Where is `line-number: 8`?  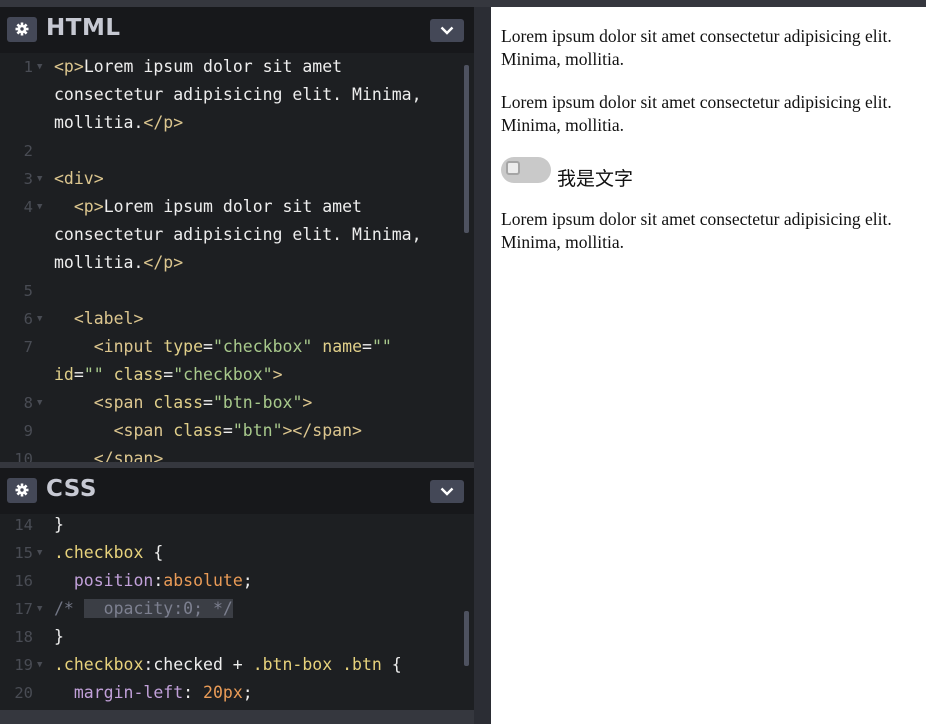 line-number: 8 is located at coordinates (28, 403).